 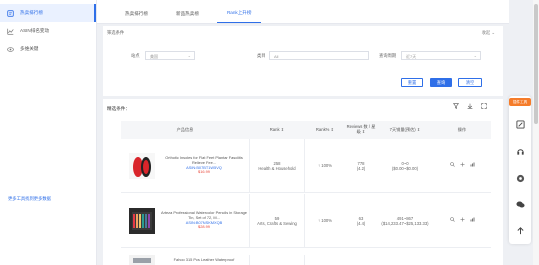 I want to click on headset-icon, so click(x=520, y=151).